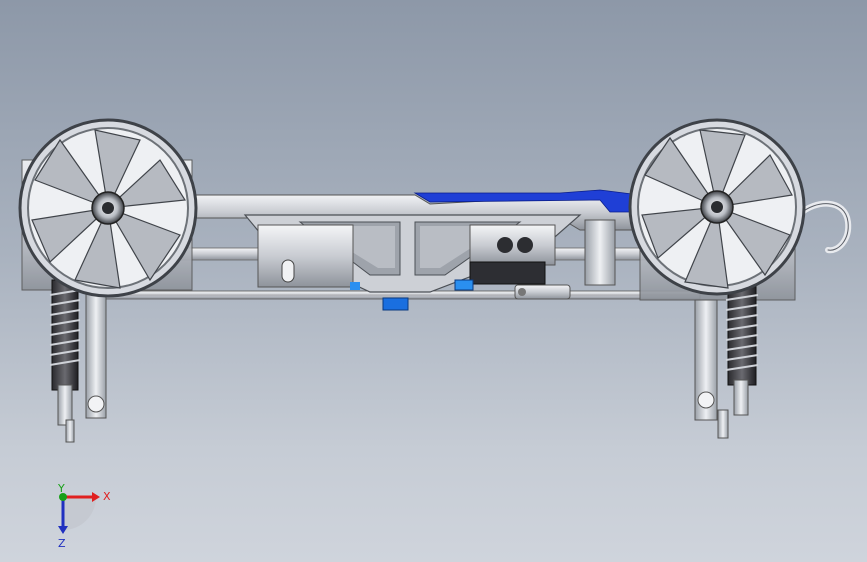 The image size is (867, 562). I want to click on tow-hook, so click(824, 227).